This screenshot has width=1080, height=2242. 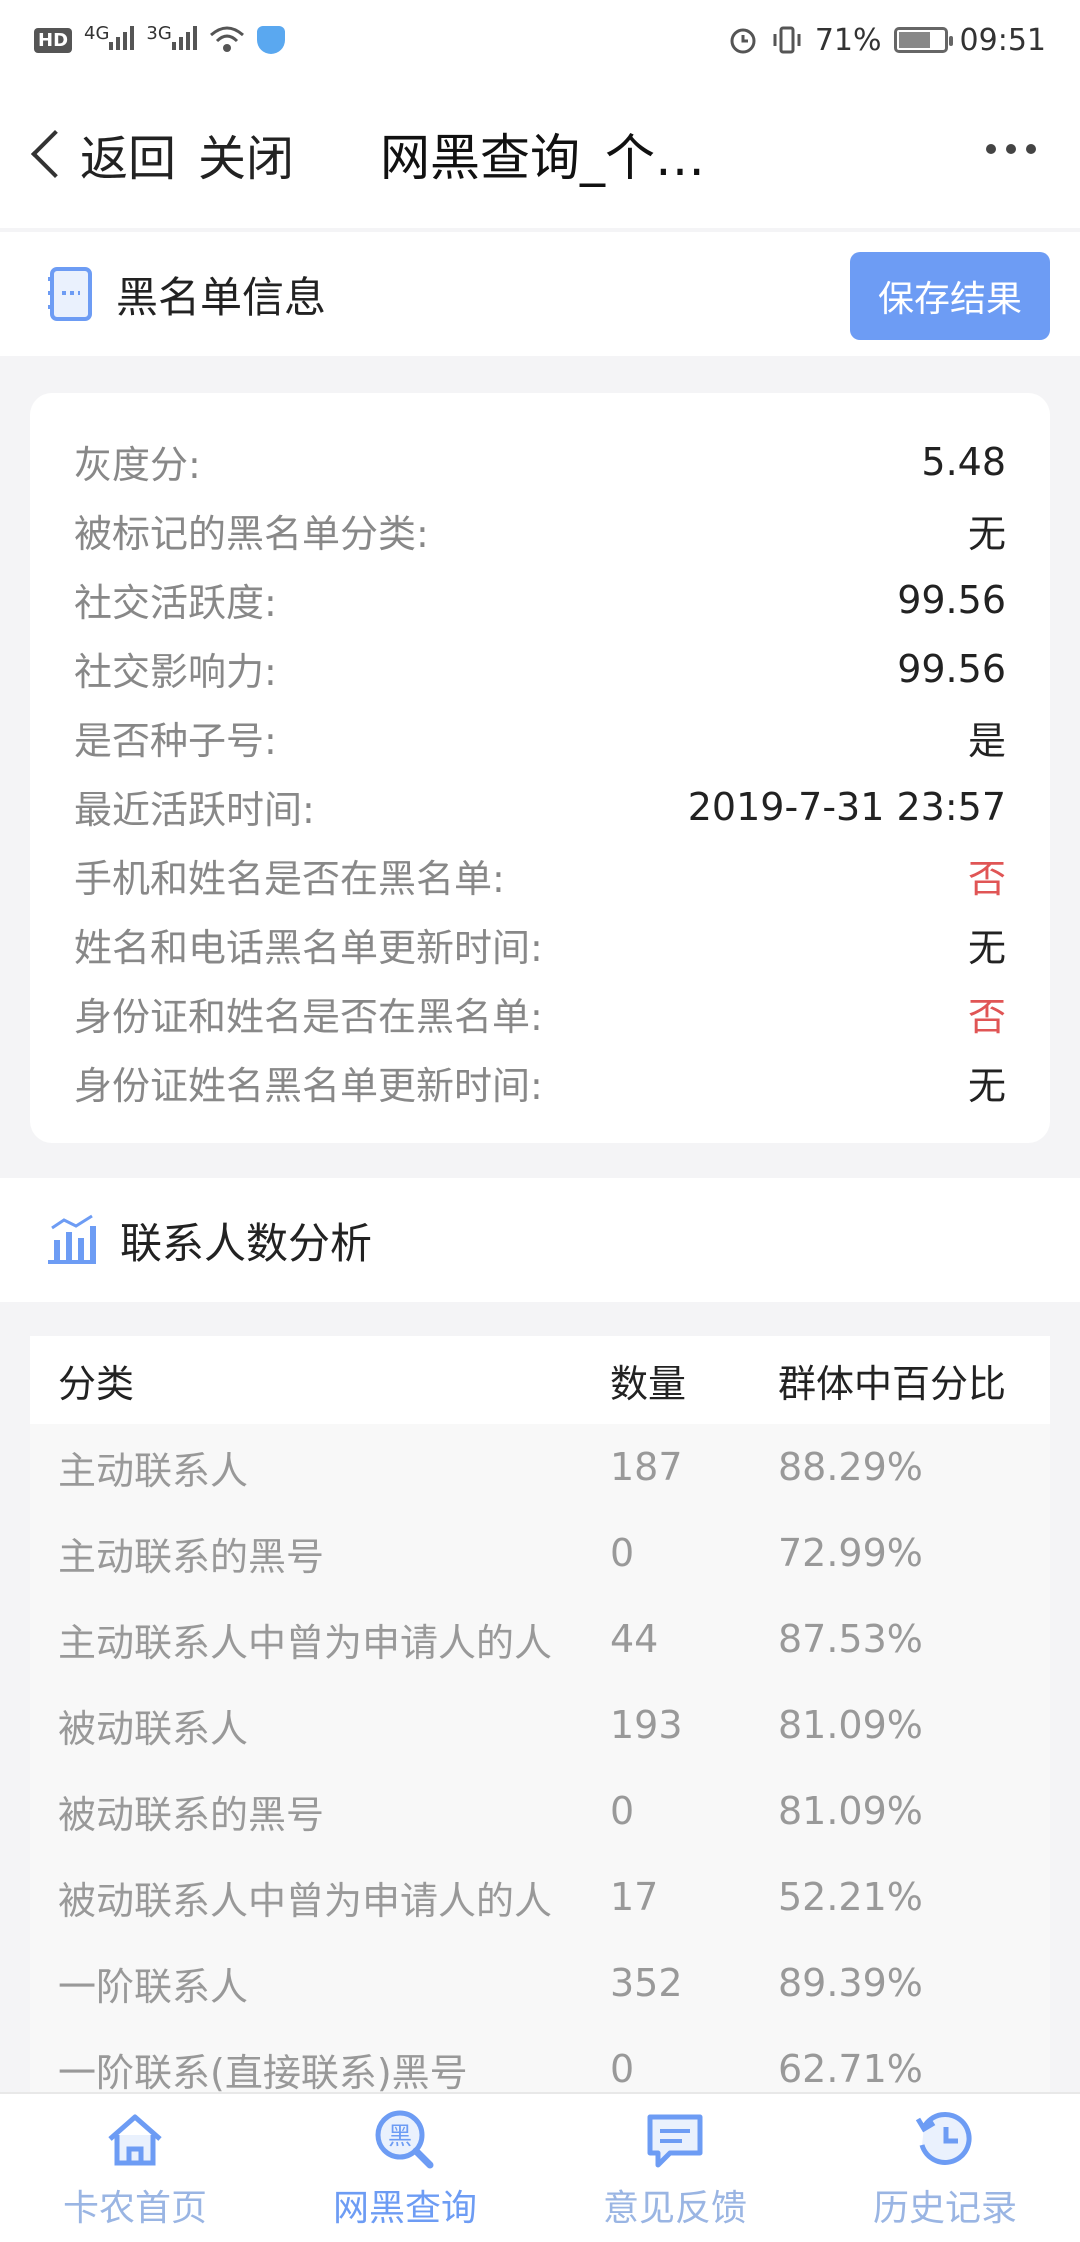 I want to click on info-row: 身份证和姓名是否在黑名单: 否, so click(x=540, y=1013).